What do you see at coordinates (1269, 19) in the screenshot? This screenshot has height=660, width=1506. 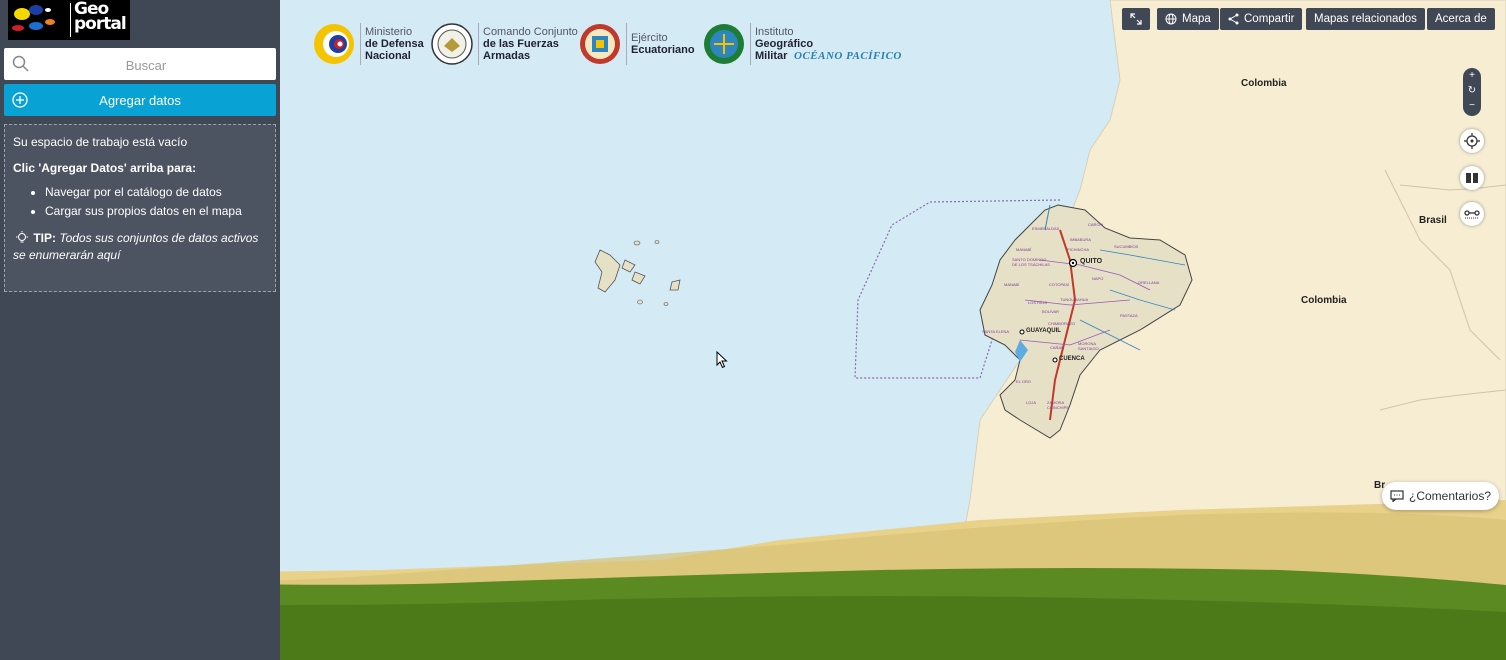 I see `share-button-label: Compartir` at bounding box center [1269, 19].